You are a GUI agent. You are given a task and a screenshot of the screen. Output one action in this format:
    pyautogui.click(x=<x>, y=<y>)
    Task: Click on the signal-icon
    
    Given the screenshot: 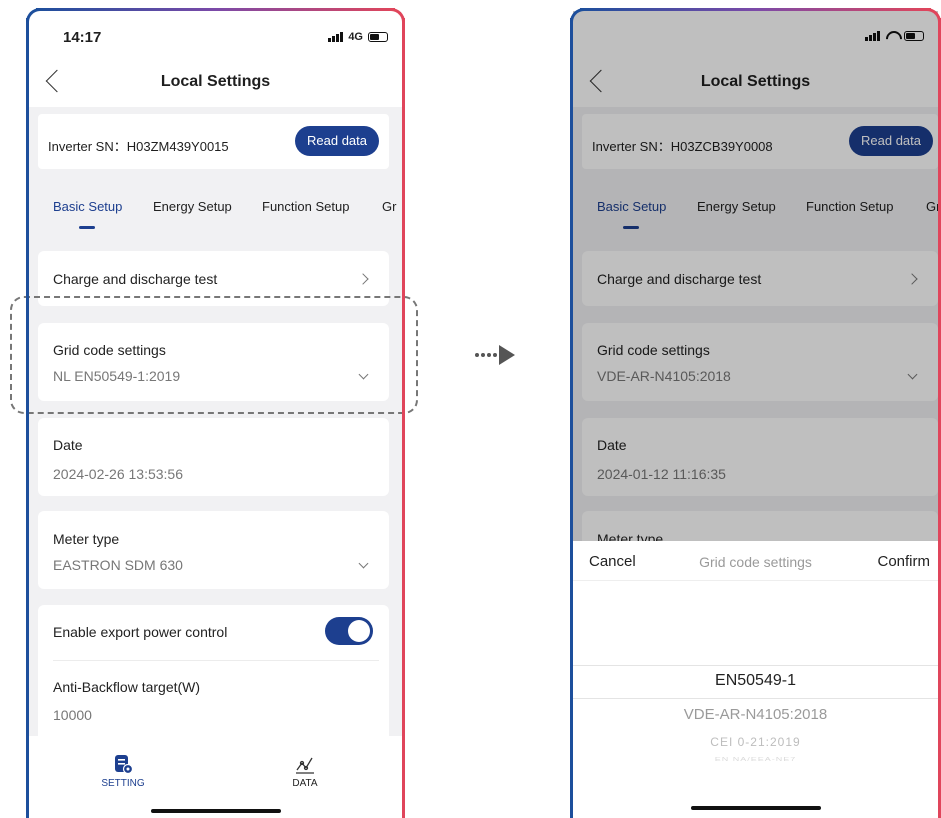 What is the action you would take?
    pyautogui.click(x=336, y=37)
    